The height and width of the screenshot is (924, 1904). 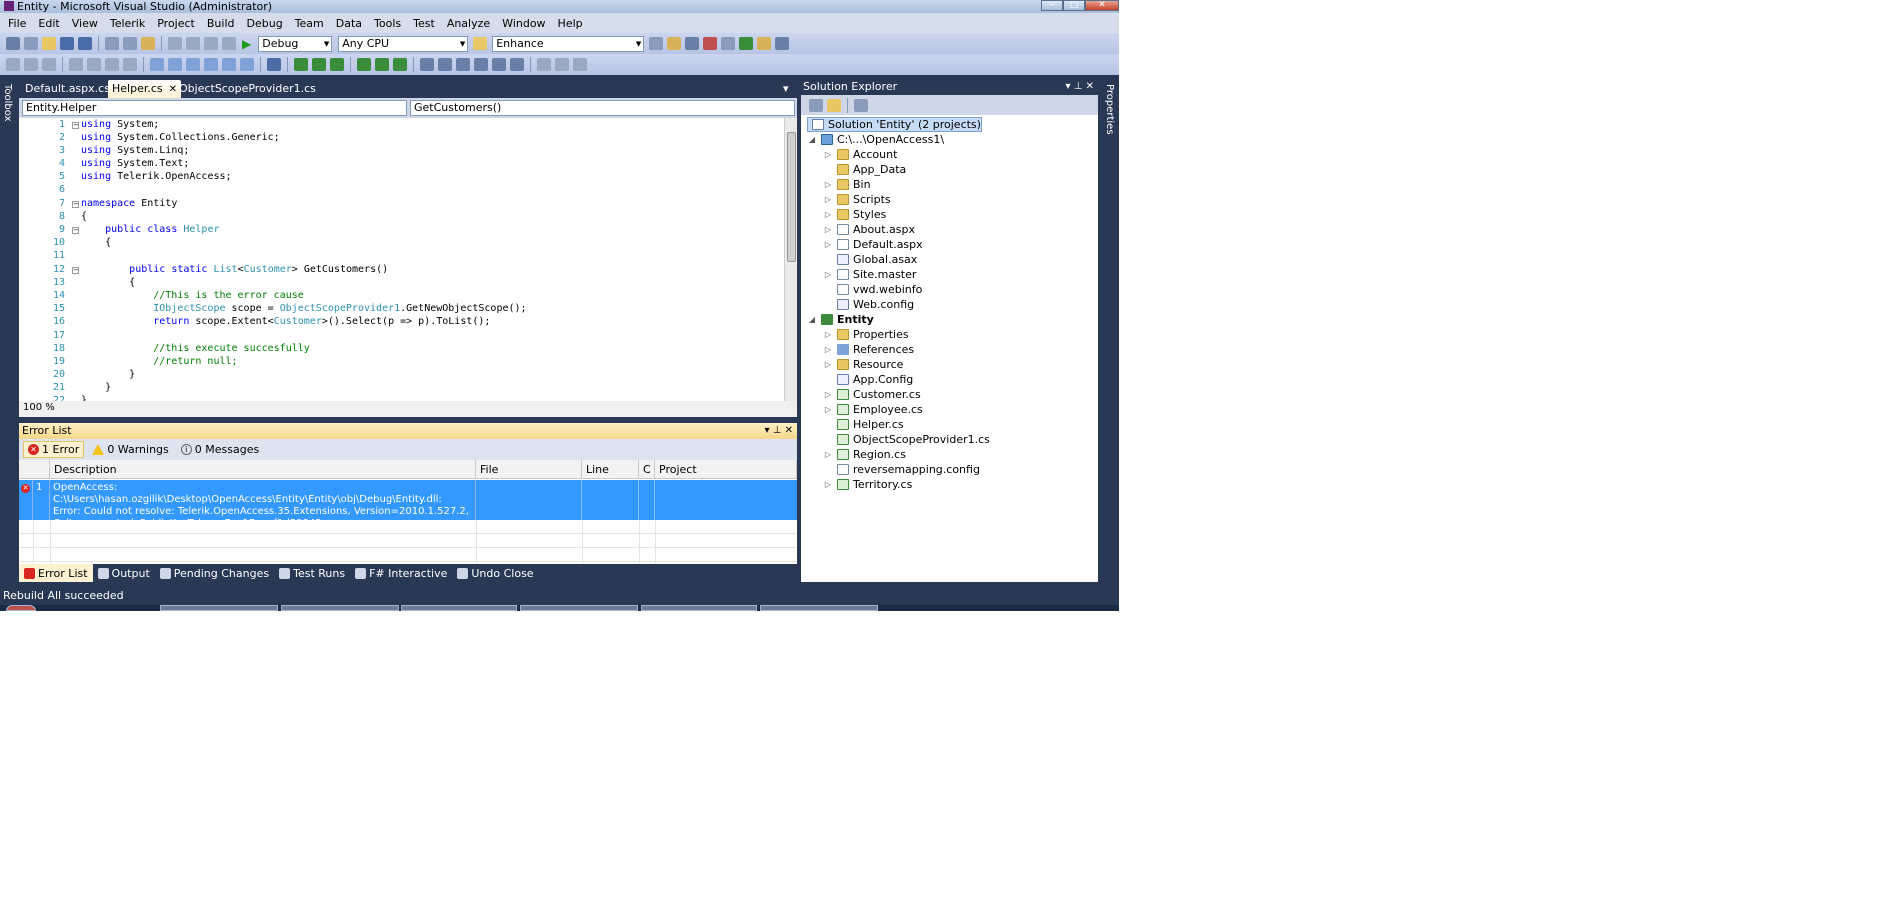 What do you see at coordinates (791, 197) in the screenshot?
I see `scrollbar-thumb` at bounding box center [791, 197].